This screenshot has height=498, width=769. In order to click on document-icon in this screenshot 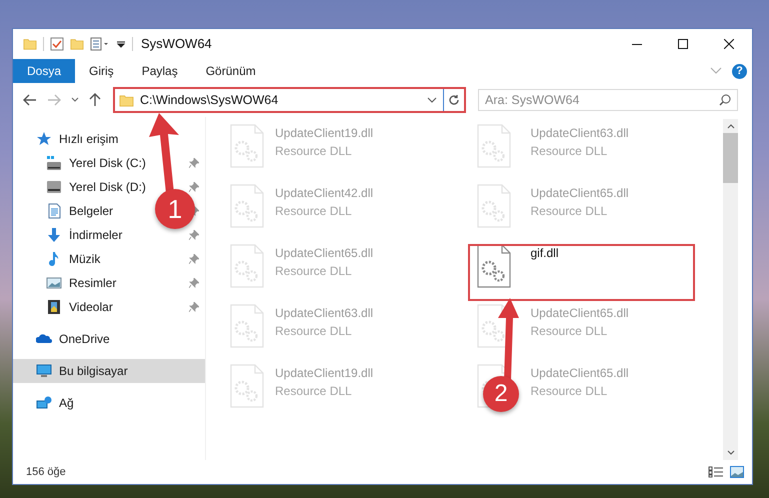, I will do `click(54, 211)`.